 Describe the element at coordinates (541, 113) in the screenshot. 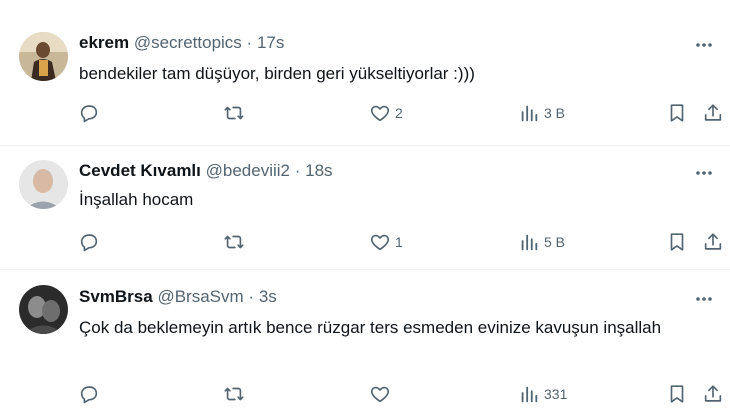

I see `views-button: 3 B` at that location.